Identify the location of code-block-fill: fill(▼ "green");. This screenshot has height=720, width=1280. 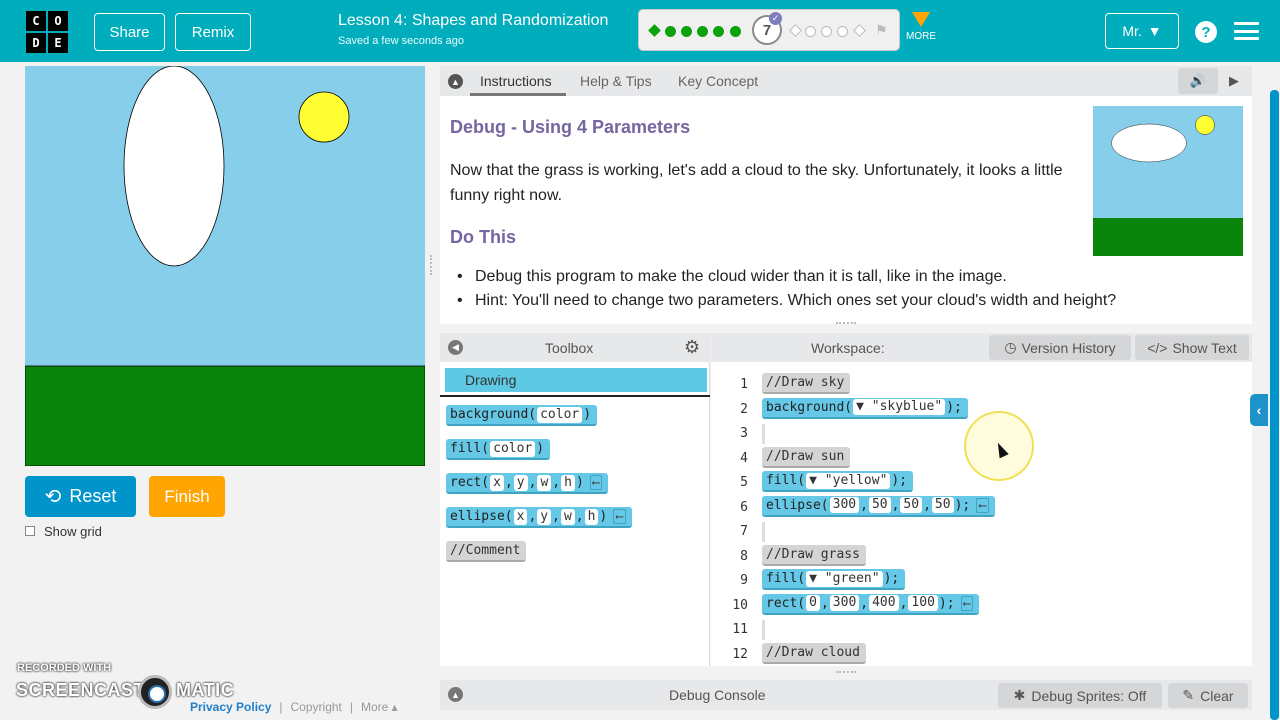
(834, 579).